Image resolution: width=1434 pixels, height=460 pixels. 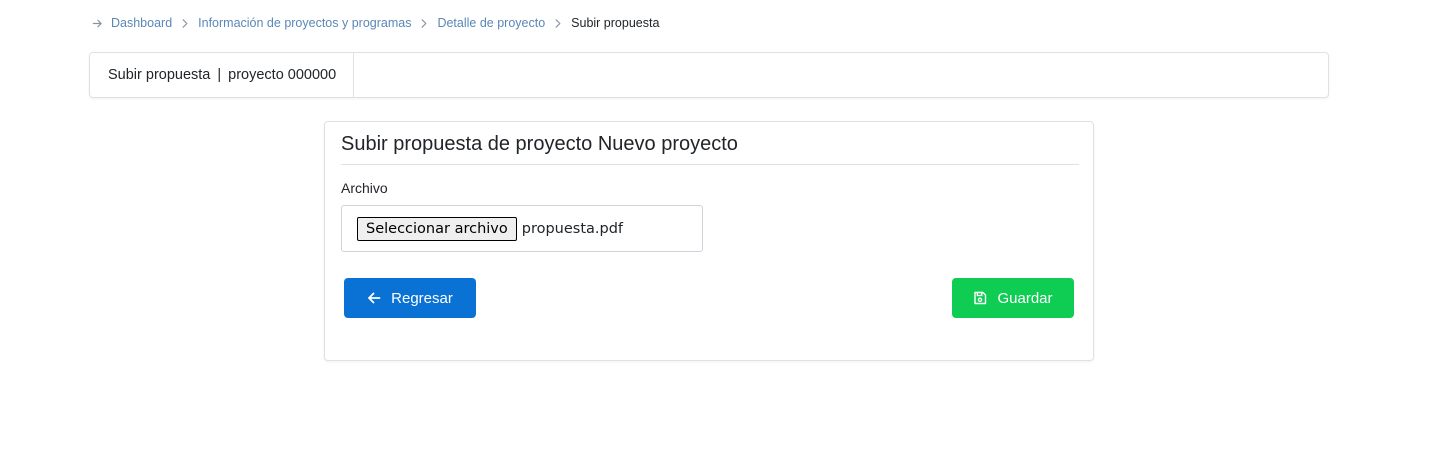 I want to click on breadcrumb-link-proyectos: Información de proyectos y programas, so click(x=304, y=23).